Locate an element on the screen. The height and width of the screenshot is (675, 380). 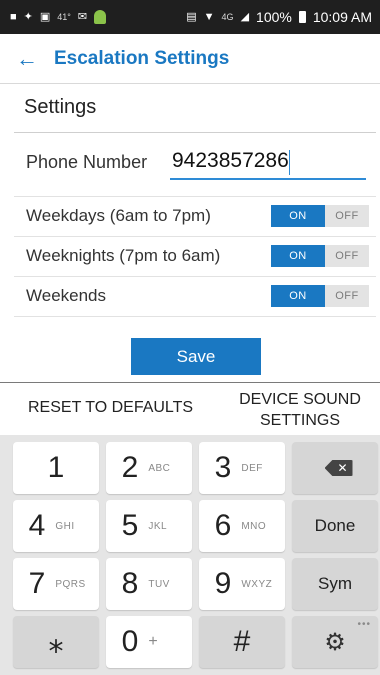
section-title: Settings is located at coordinates (60, 107).